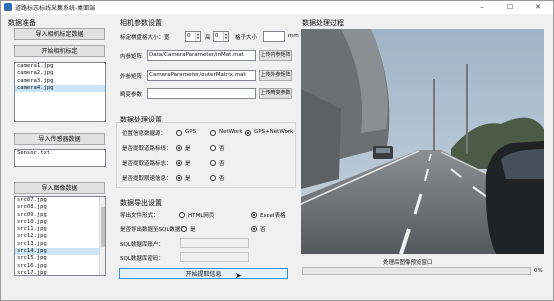  What do you see at coordinates (59, 188) in the screenshot?
I see `import-image-button: 导入图像数据` at bounding box center [59, 188].